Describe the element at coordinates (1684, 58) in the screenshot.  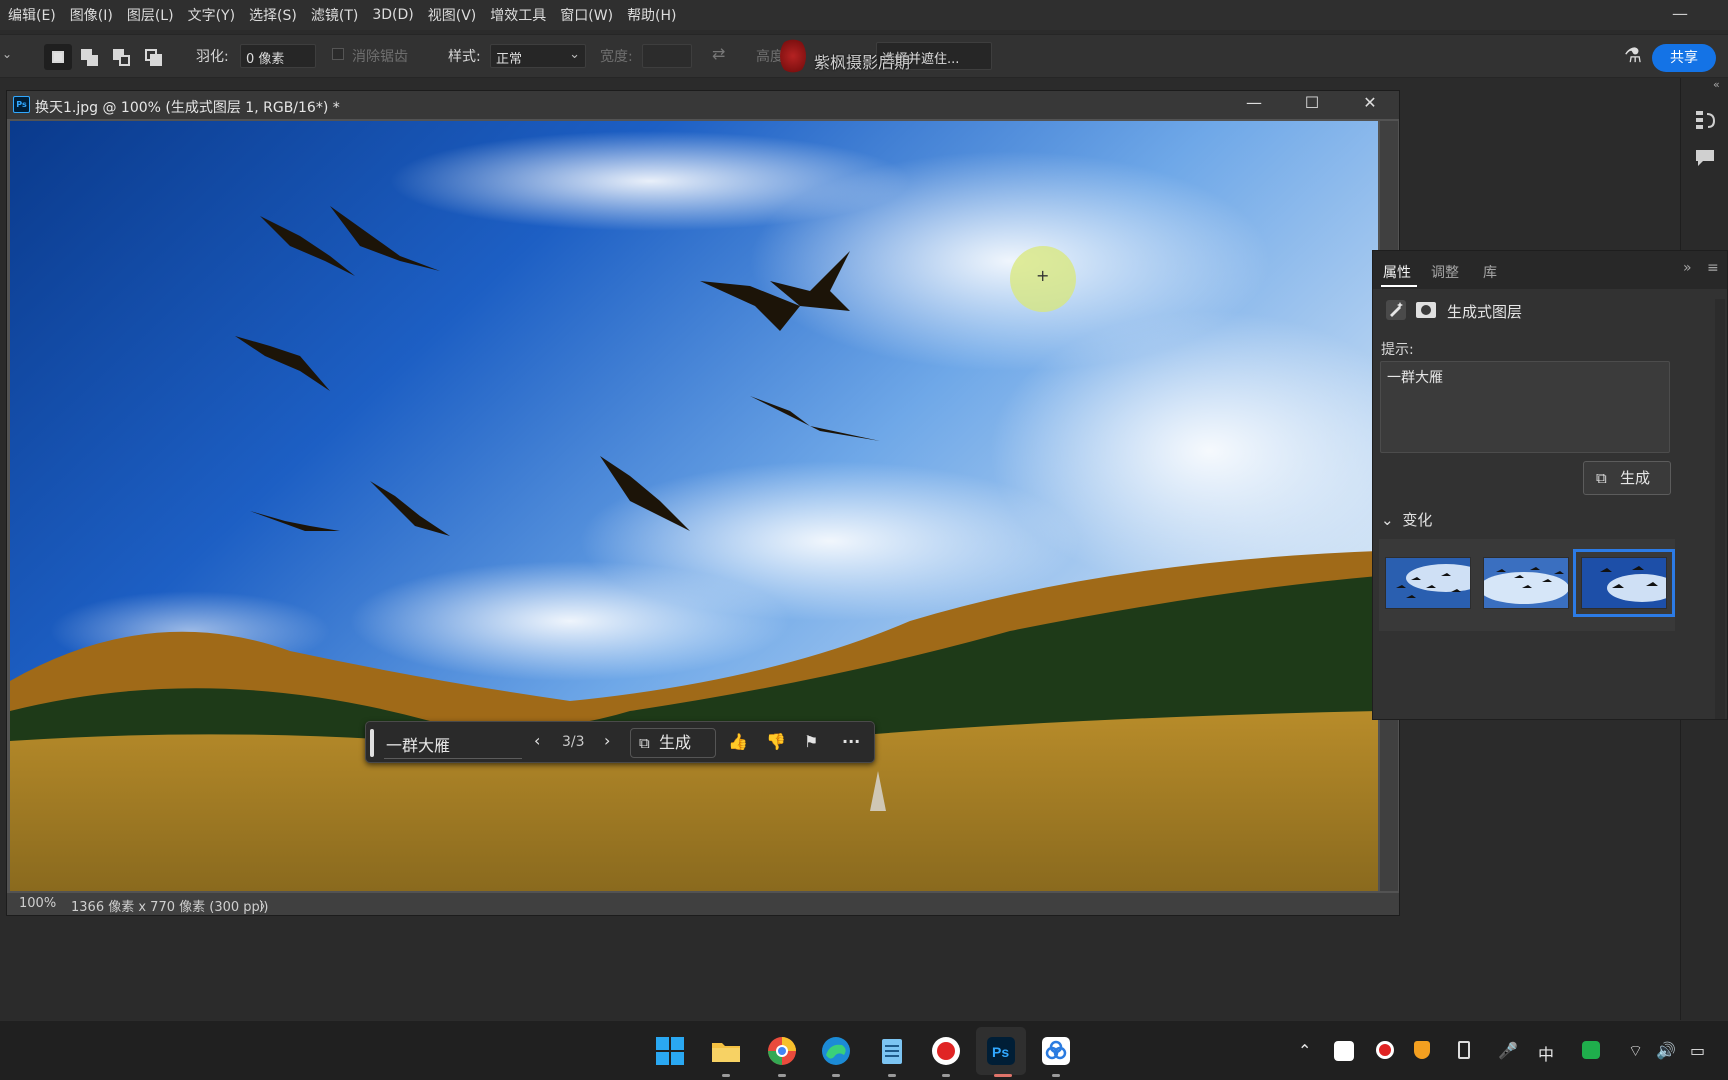
I see `share-button: 共享` at that location.